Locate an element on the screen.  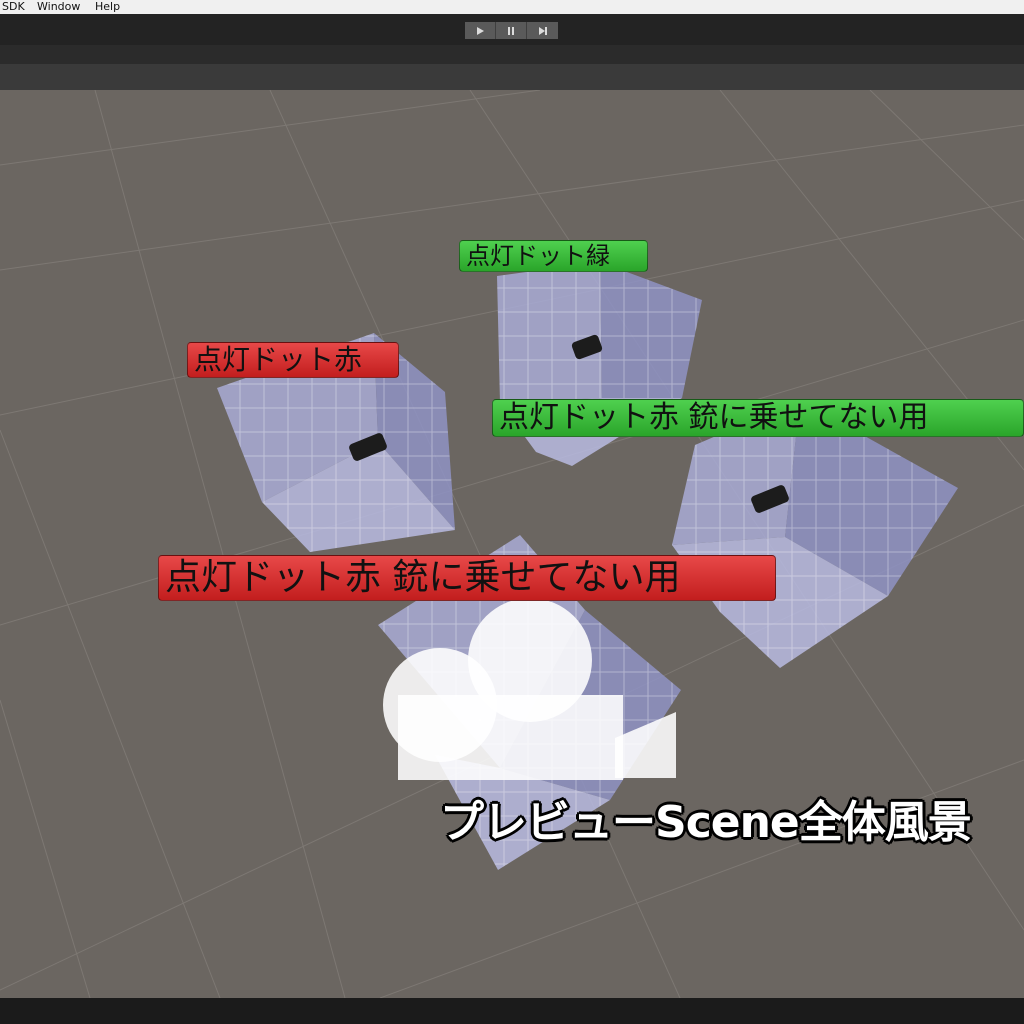
step-button is located at coordinates (542, 30).